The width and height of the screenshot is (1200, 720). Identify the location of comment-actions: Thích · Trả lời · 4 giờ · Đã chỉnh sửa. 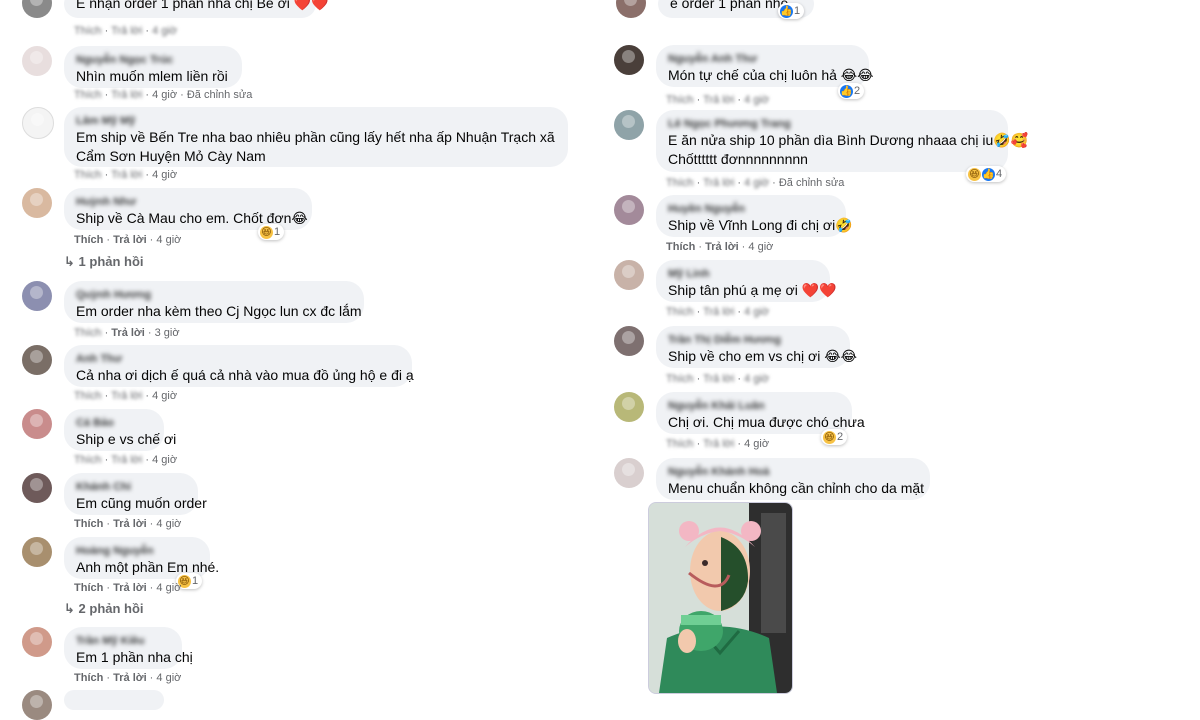
(163, 95).